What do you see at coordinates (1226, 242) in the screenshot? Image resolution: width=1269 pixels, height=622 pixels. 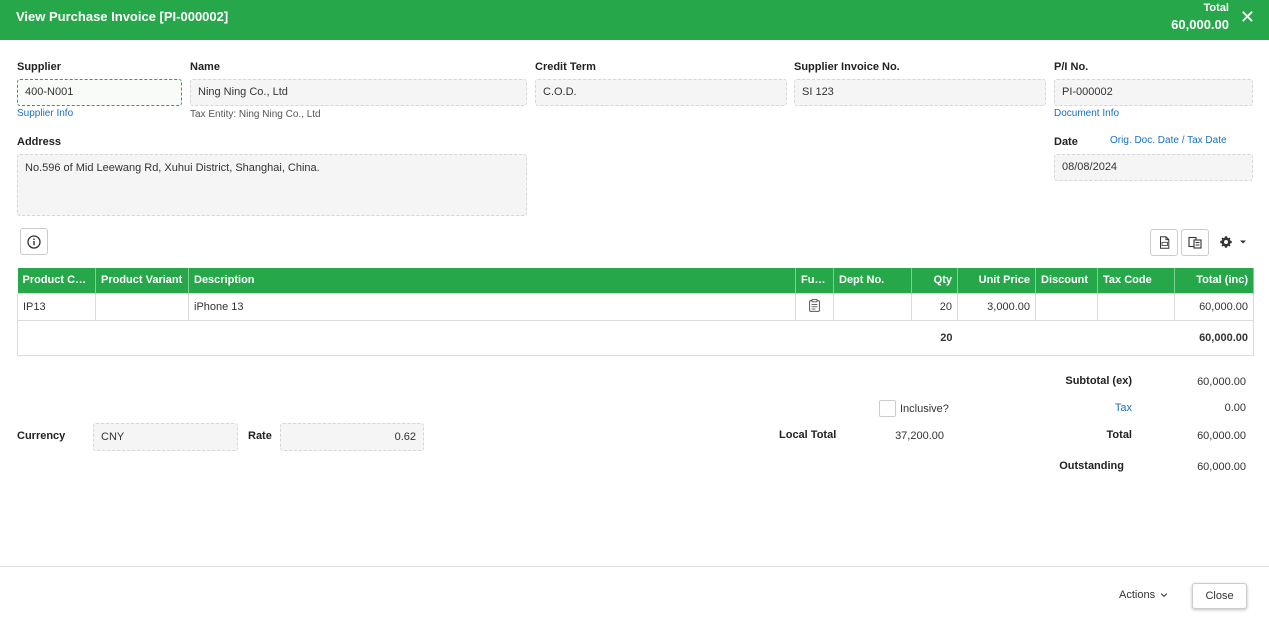 I see `gear-icon` at bounding box center [1226, 242].